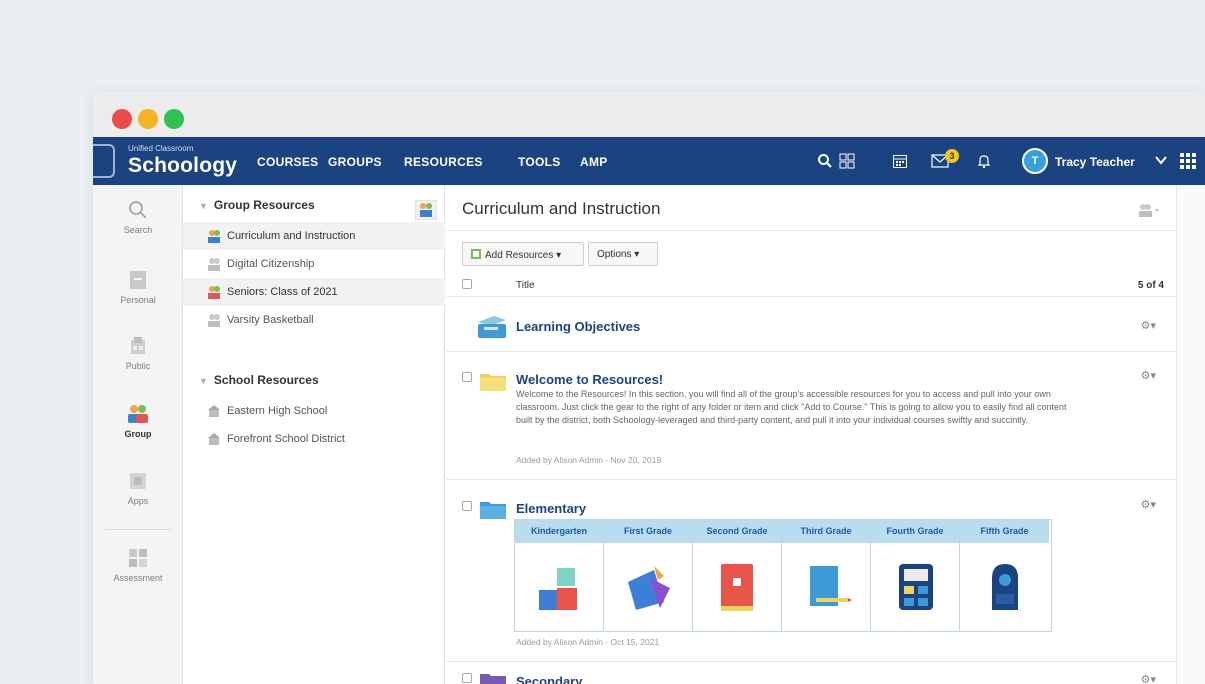 The width and height of the screenshot is (1205, 684). What do you see at coordinates (825, 161) in the screenshot?
I see `search-icon` at bounding box center [825, 161].